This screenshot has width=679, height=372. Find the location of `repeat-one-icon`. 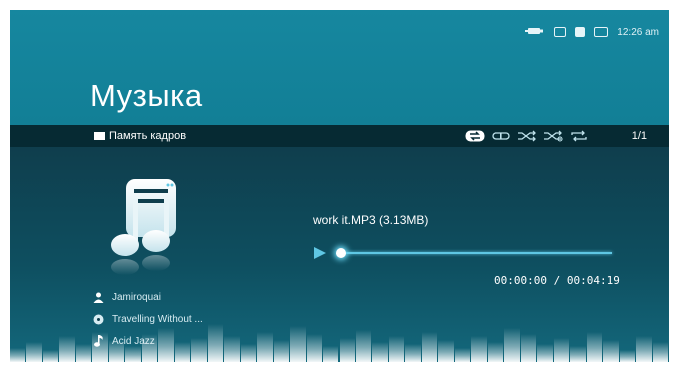

repeat-one-icon is located at coordinates (501, 136).